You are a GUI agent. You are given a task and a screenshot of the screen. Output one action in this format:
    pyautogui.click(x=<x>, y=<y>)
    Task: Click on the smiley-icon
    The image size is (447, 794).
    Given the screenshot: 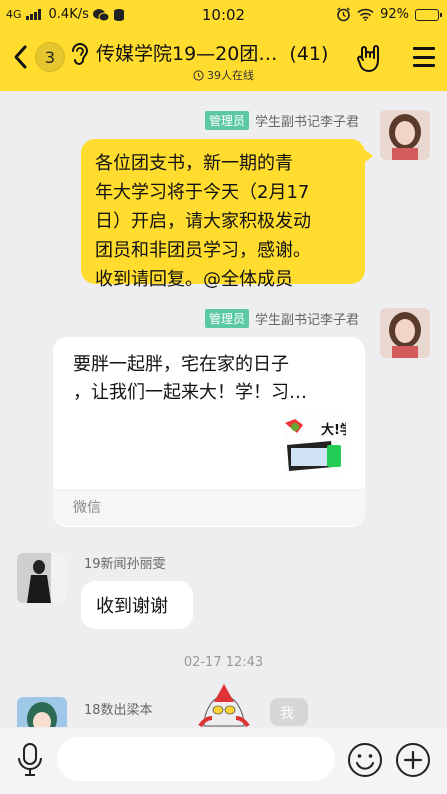 What is the action you would take?
    pyautogui.click(x=365, y=760)
    